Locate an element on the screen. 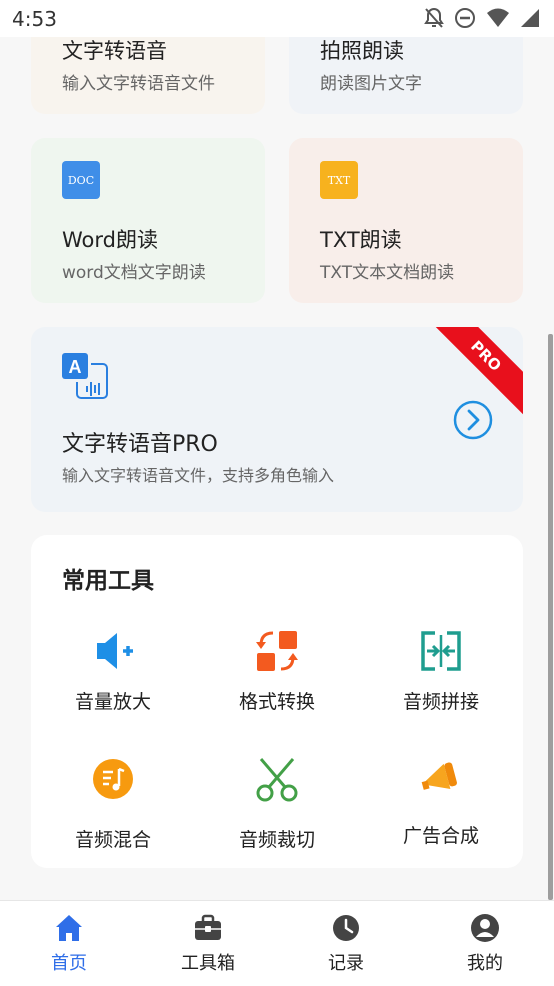  card-subtitle: TXT文本文档朗读 is located at coordinates (387, 273).